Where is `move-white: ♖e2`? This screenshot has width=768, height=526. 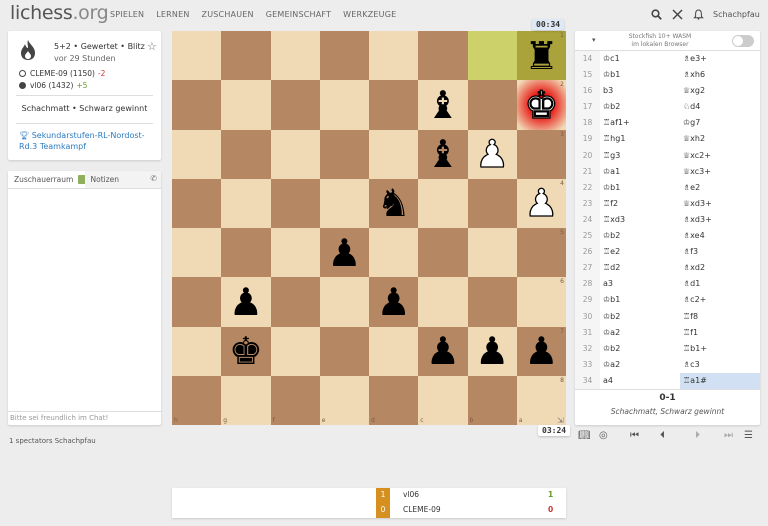
move-white: ♖e2 is located at coordinates (640, 252).